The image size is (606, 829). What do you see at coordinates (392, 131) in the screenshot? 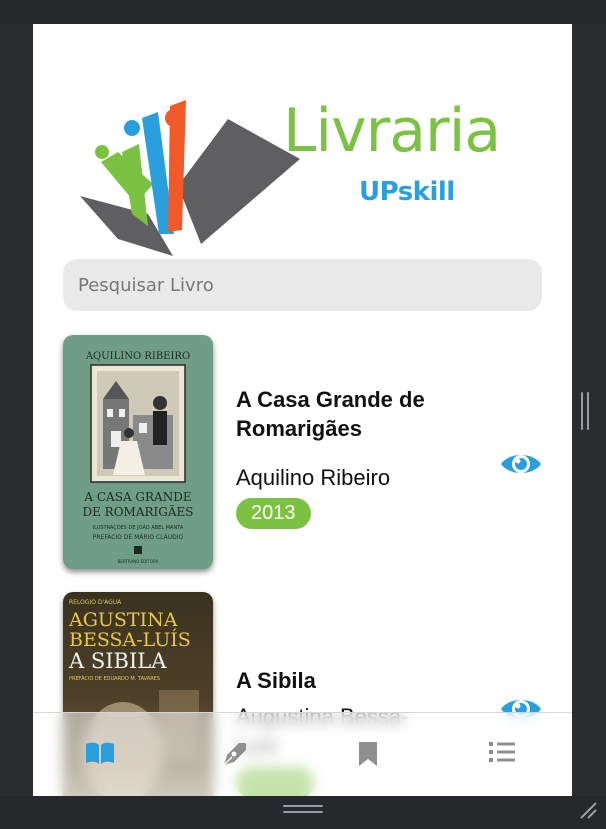
I see `brand-title: Livraria` at bounding box center [392, 131].